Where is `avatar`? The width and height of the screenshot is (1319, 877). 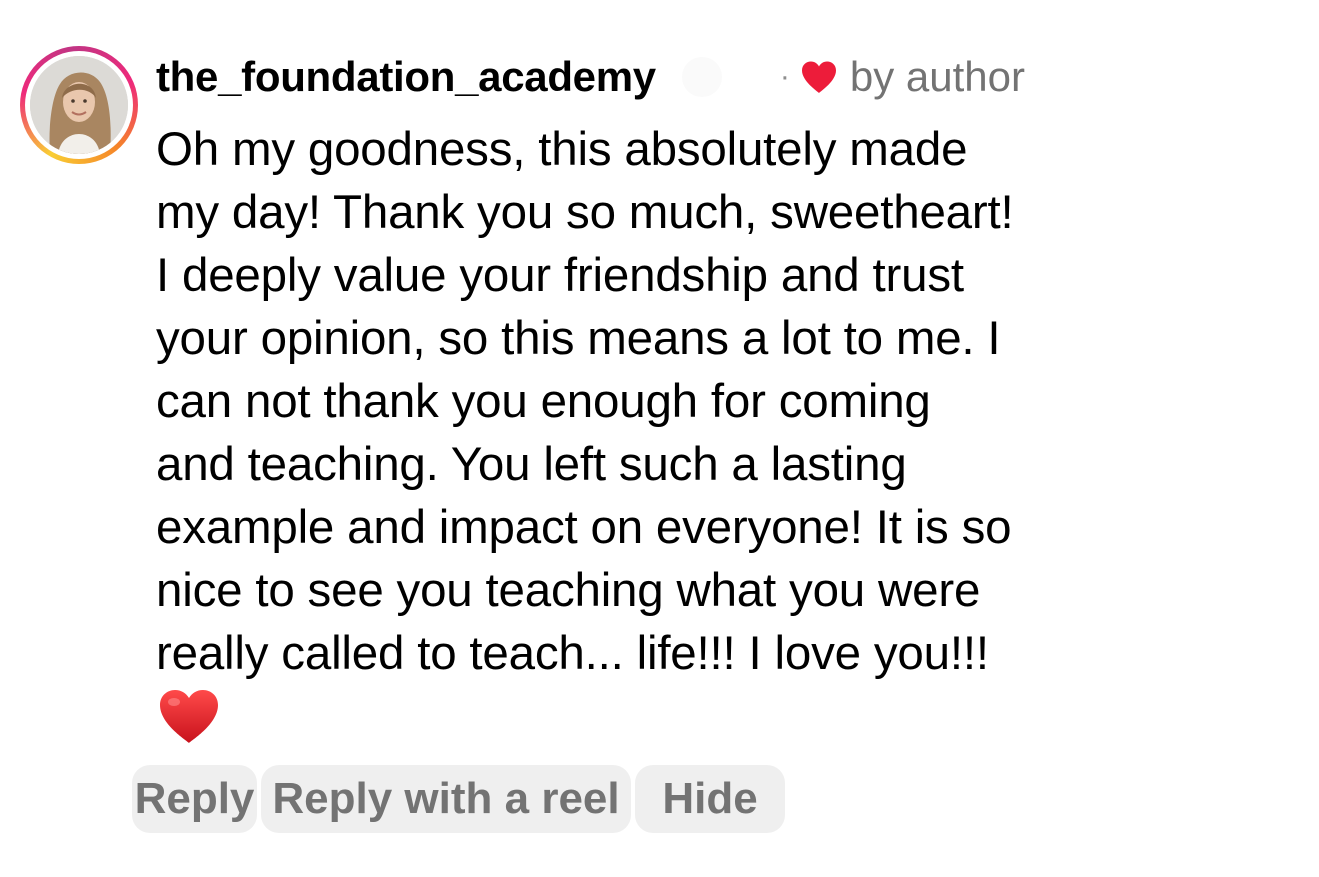
avatar is located at coordinates (79, 105).